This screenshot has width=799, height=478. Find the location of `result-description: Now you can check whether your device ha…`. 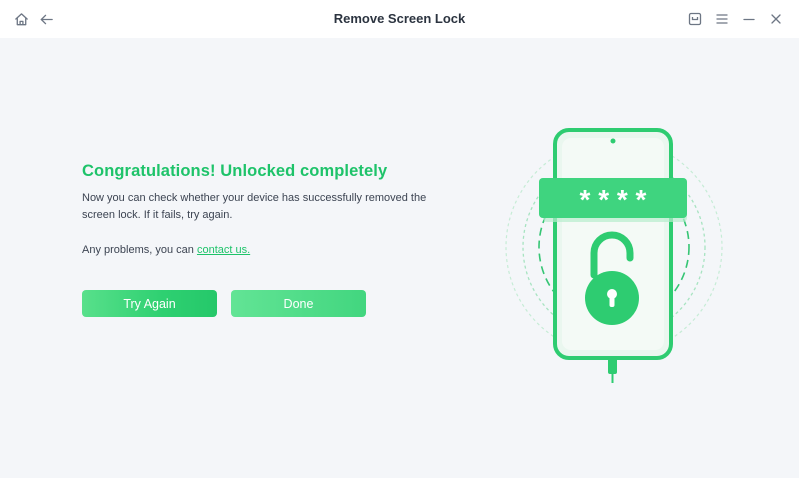

result-description: Now you can check whether your device ha… is located at coordinates (254, 206).